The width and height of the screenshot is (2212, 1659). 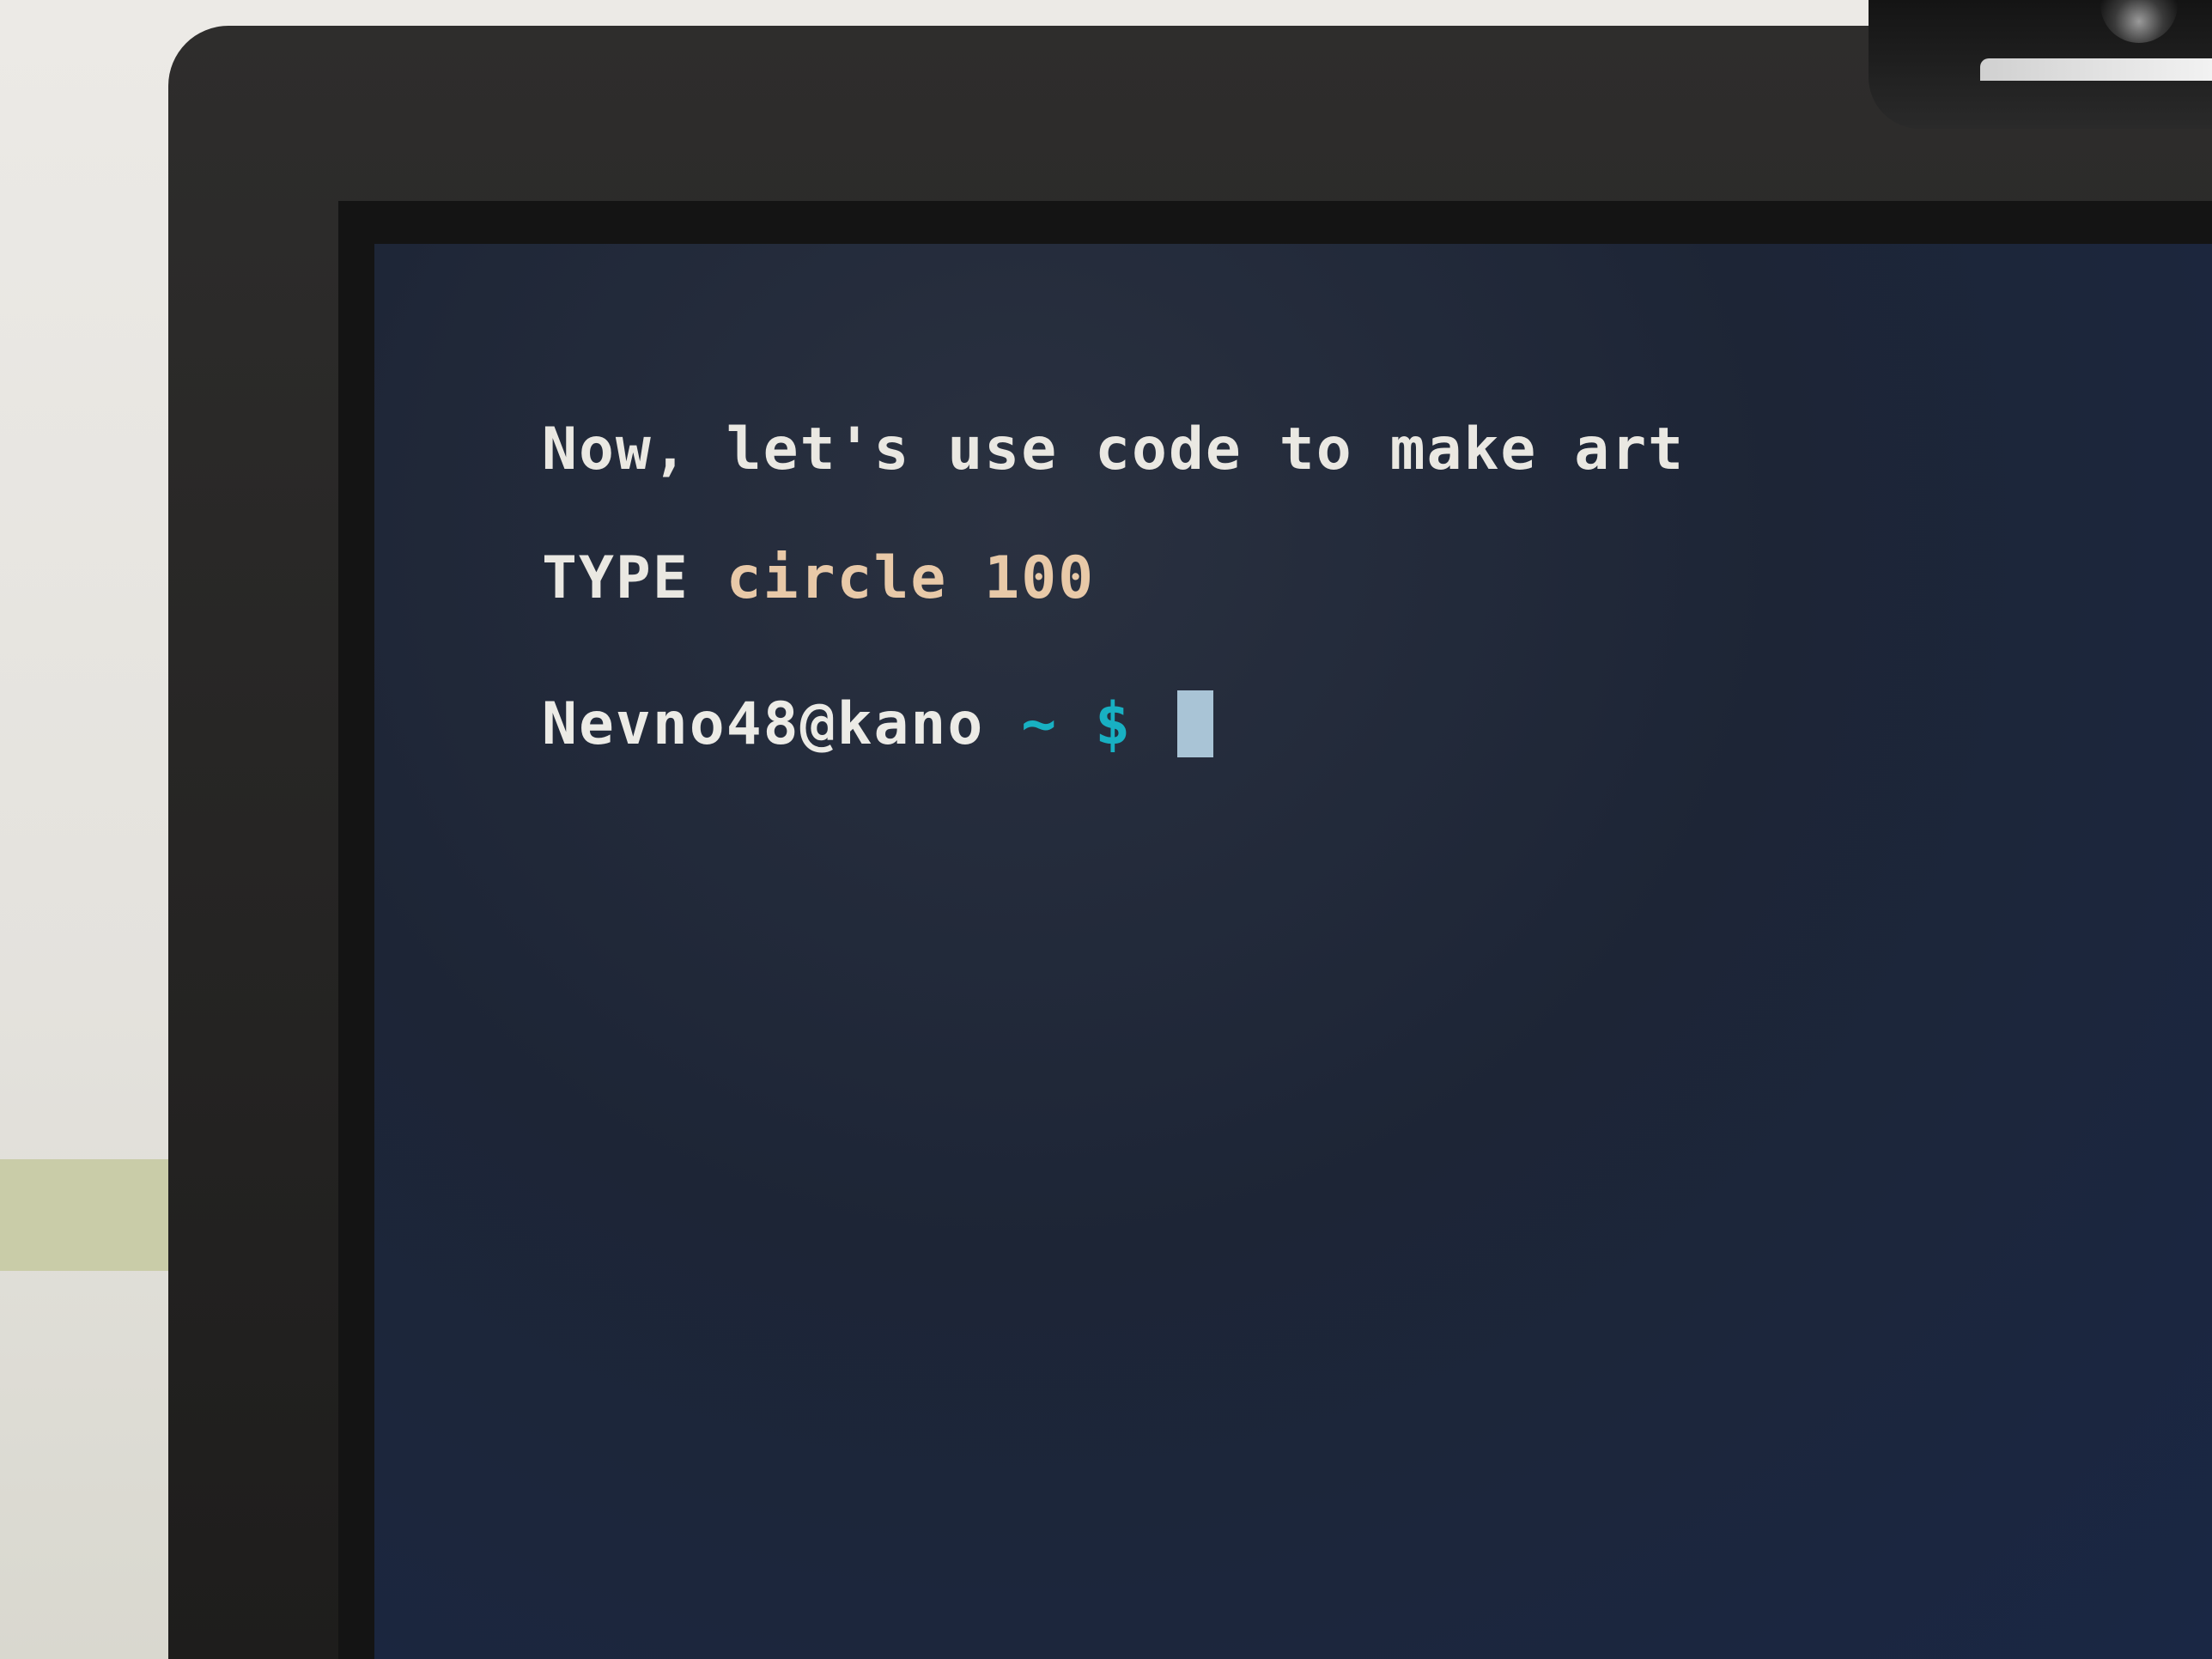 I want to click on text-cursor, so click(x=1195, y=723).